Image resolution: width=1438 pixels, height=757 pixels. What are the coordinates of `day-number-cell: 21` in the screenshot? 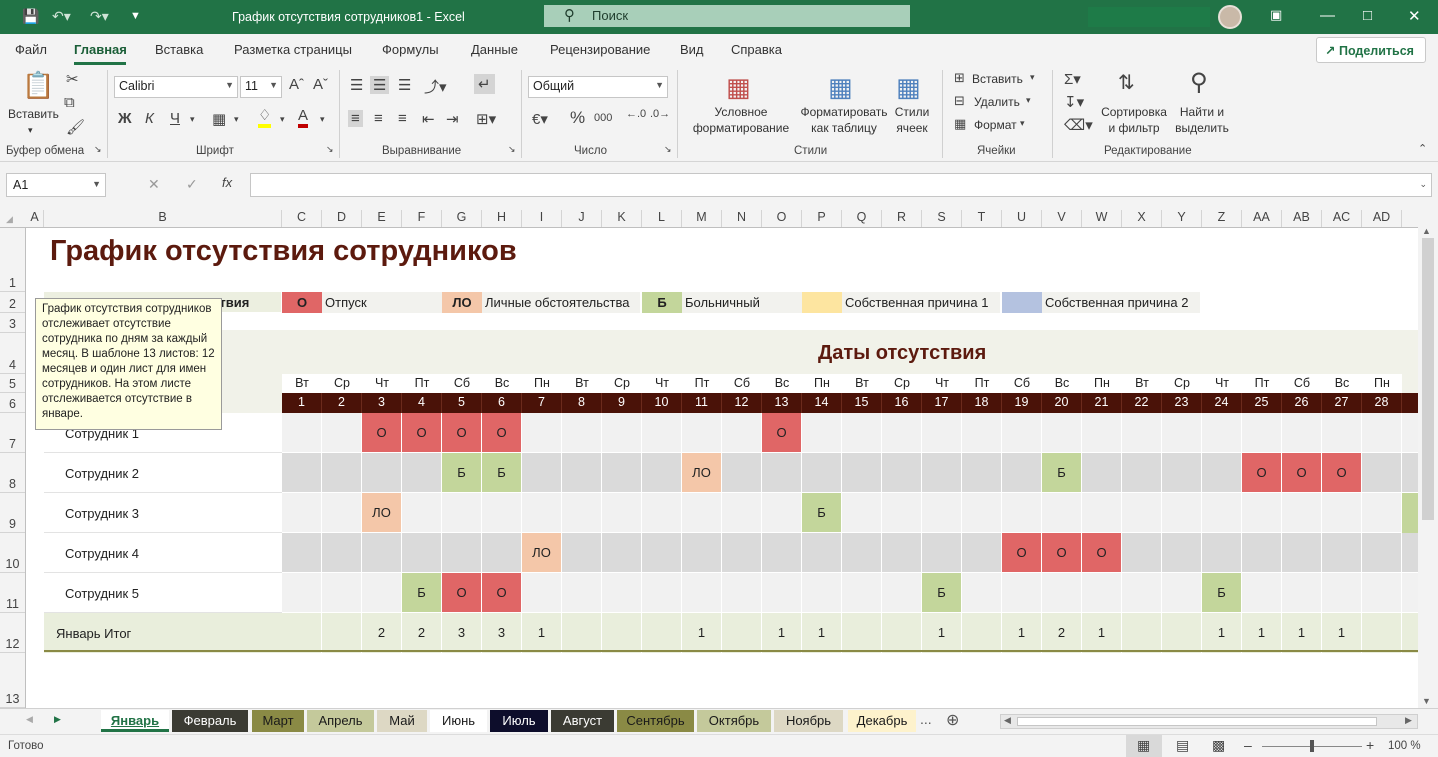 It's located at (1102, 403).